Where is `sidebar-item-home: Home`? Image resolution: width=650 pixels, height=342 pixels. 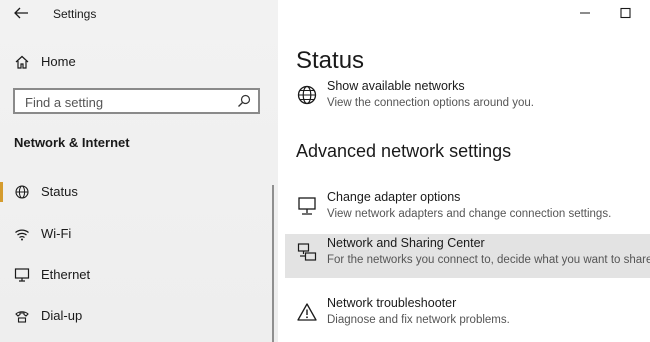 sidebar-item-home: Home is located at coordinates (136, 62).